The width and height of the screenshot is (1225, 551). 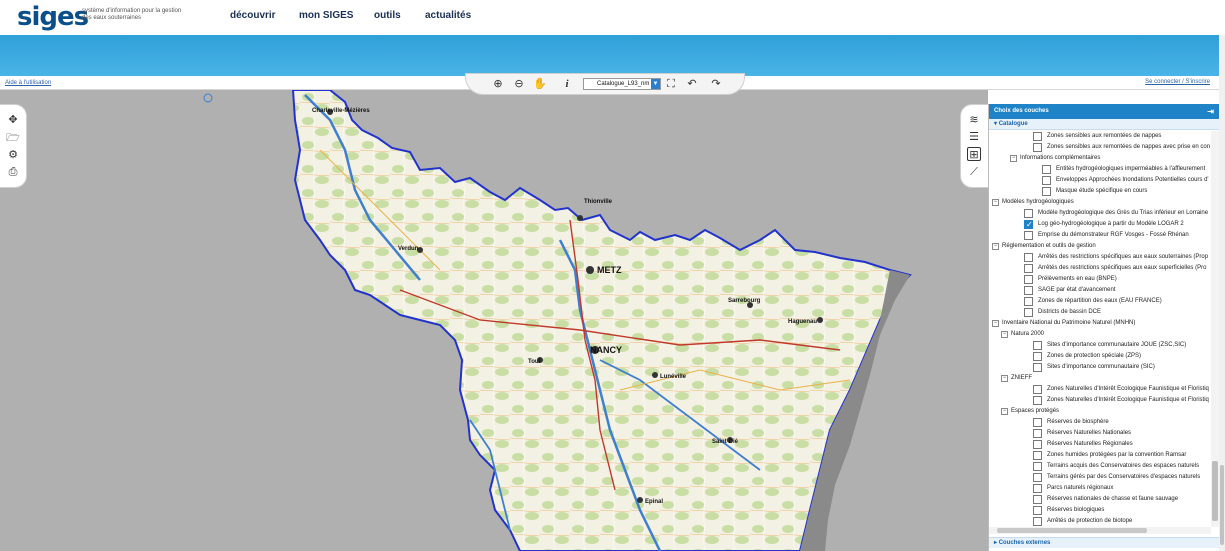 I want to click on nav-mon-siges: mon SIGES, so click(x=326, y=15).